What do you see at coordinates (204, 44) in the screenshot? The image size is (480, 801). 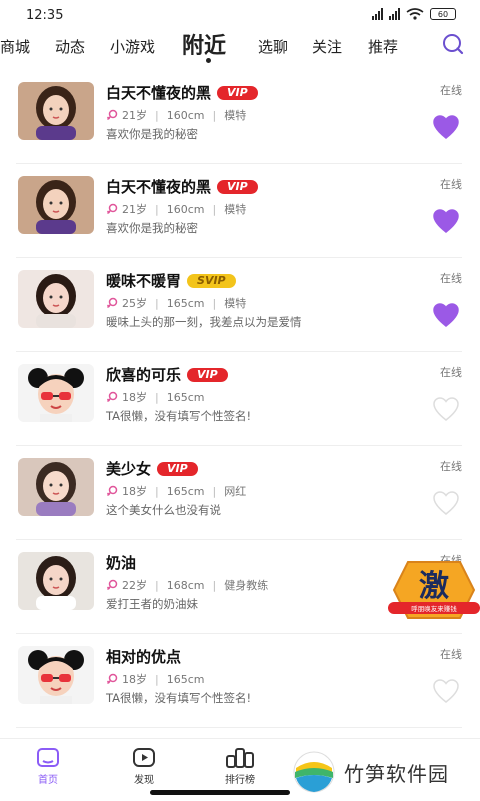 I see `tab-nearby: 附近` at bounding box center [204, 44].